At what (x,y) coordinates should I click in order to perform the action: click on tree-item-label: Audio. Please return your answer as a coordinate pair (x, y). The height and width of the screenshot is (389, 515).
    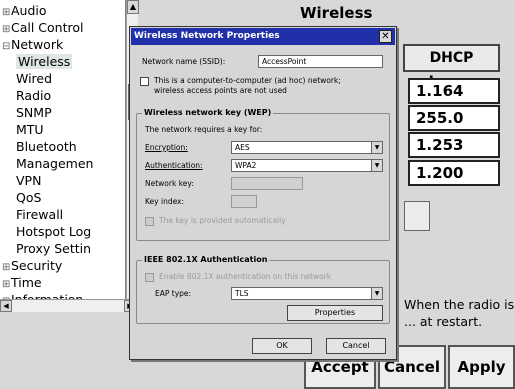
    Looking at the image, I should click on (29, 10).